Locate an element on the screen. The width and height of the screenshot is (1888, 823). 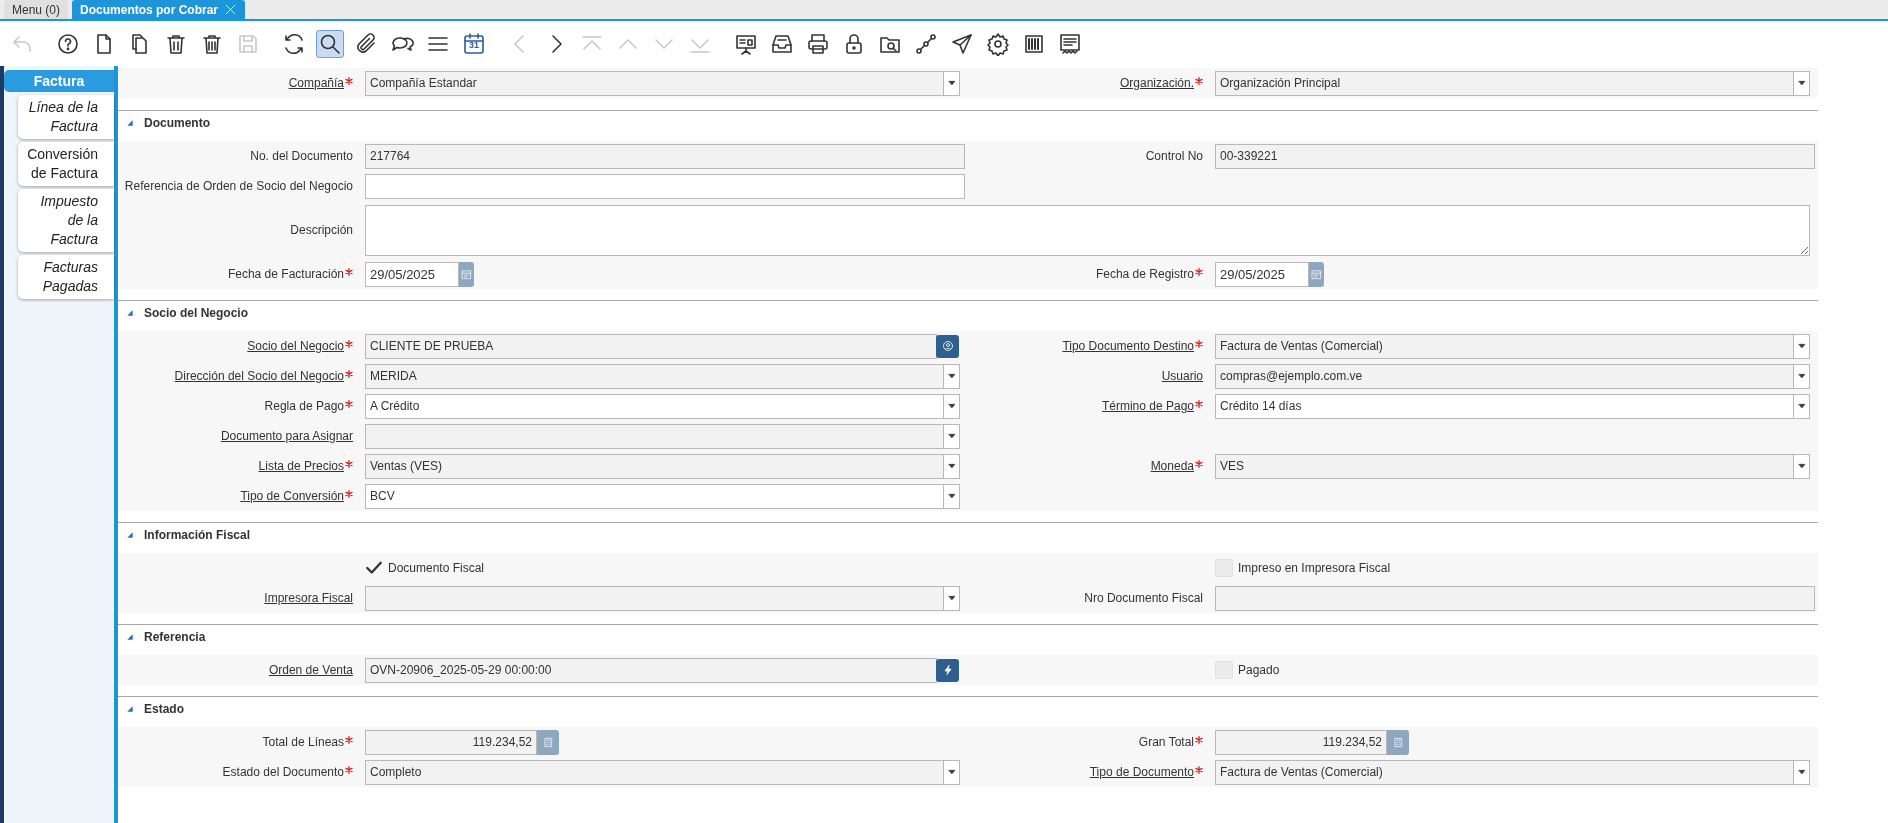
field-label: Socio del Negocio is located at coordinates (295, 346).